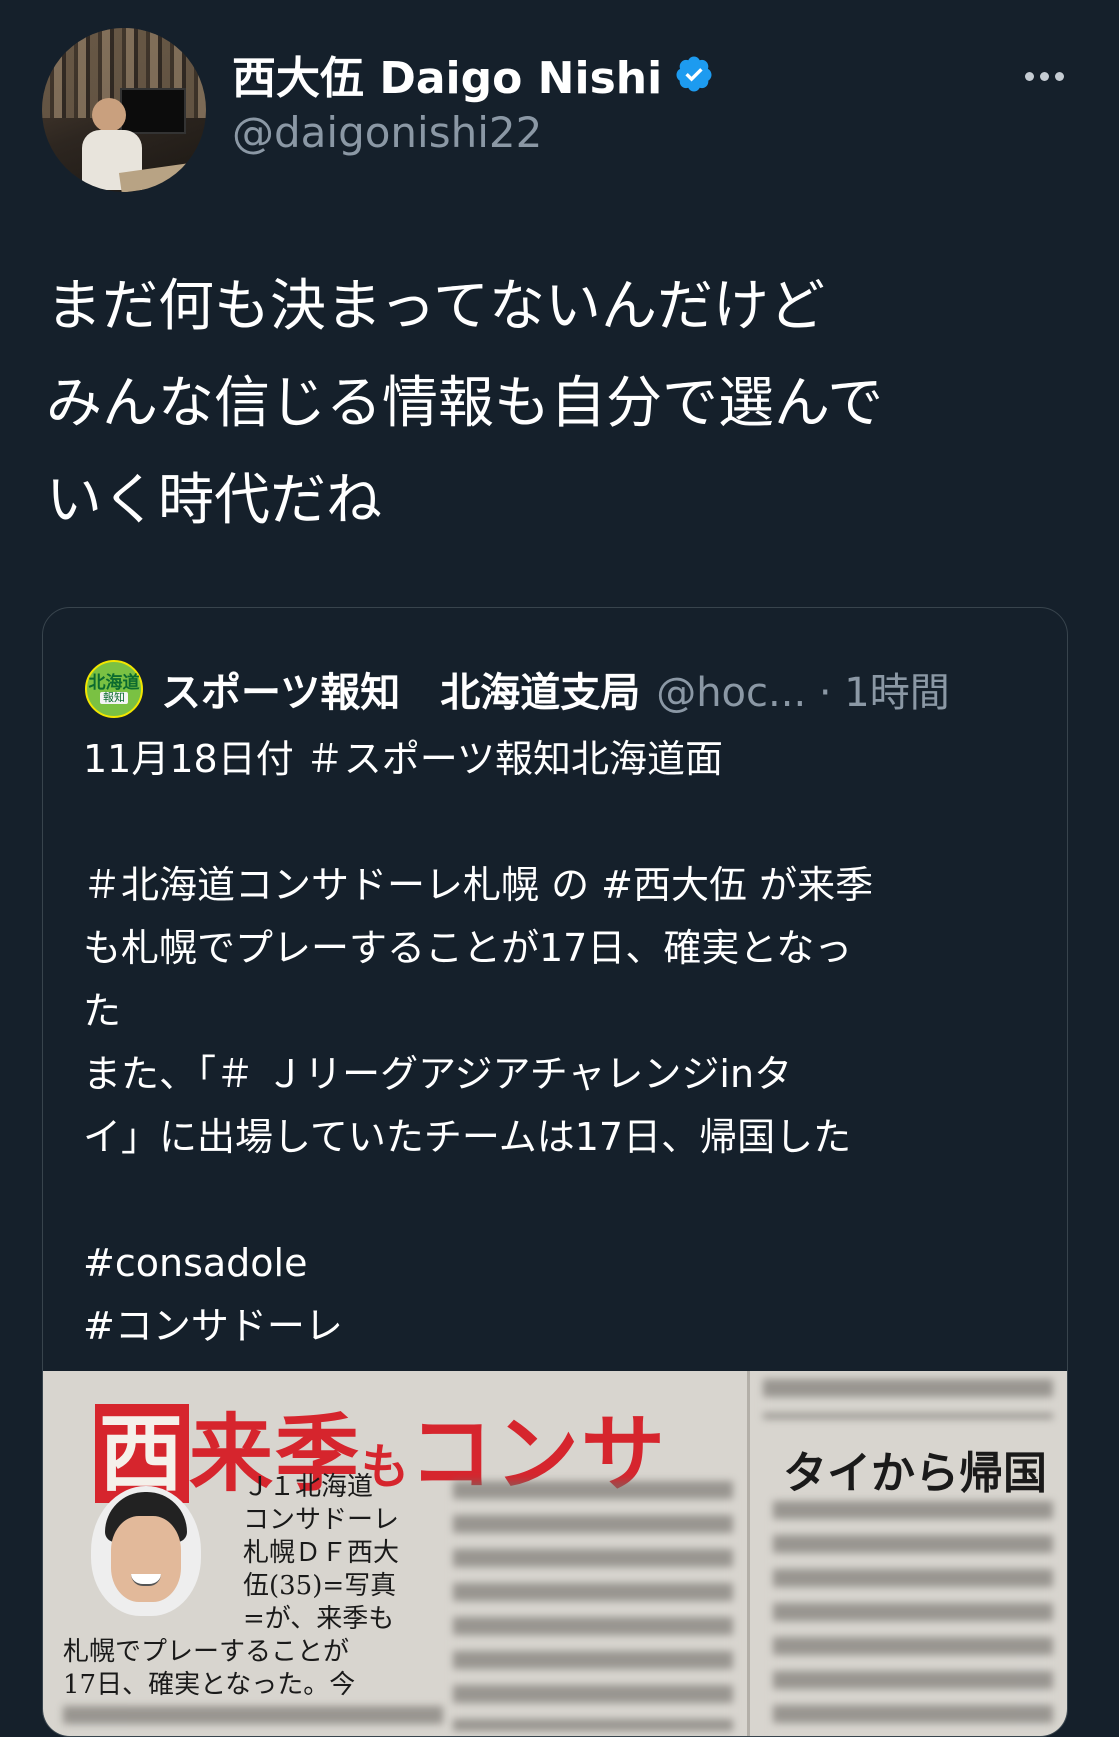 This screenshot has height=1737, width=1119. I want to click on quoted-tweet-header: 北海道 報知 スポーツ報知 北海道支局 @hoc... · 1時間, so click(517, 689).